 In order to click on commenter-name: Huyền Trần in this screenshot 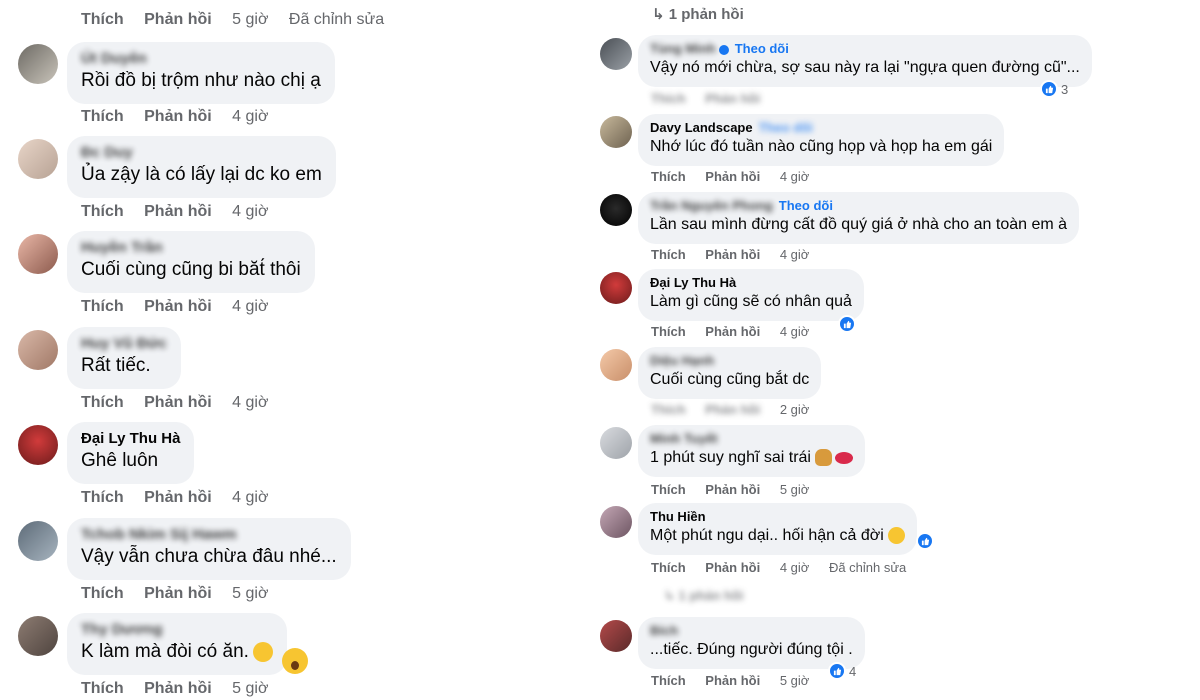, I will do `click(191, 248)`.